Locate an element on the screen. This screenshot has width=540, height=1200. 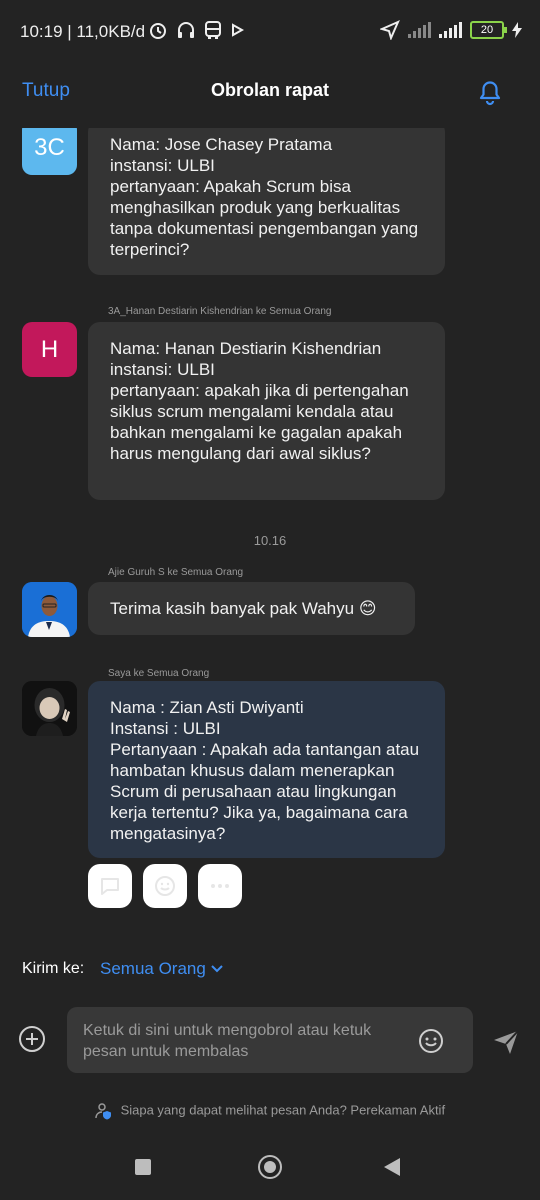
chevron-down-icon is located at coordinates (217, 969).